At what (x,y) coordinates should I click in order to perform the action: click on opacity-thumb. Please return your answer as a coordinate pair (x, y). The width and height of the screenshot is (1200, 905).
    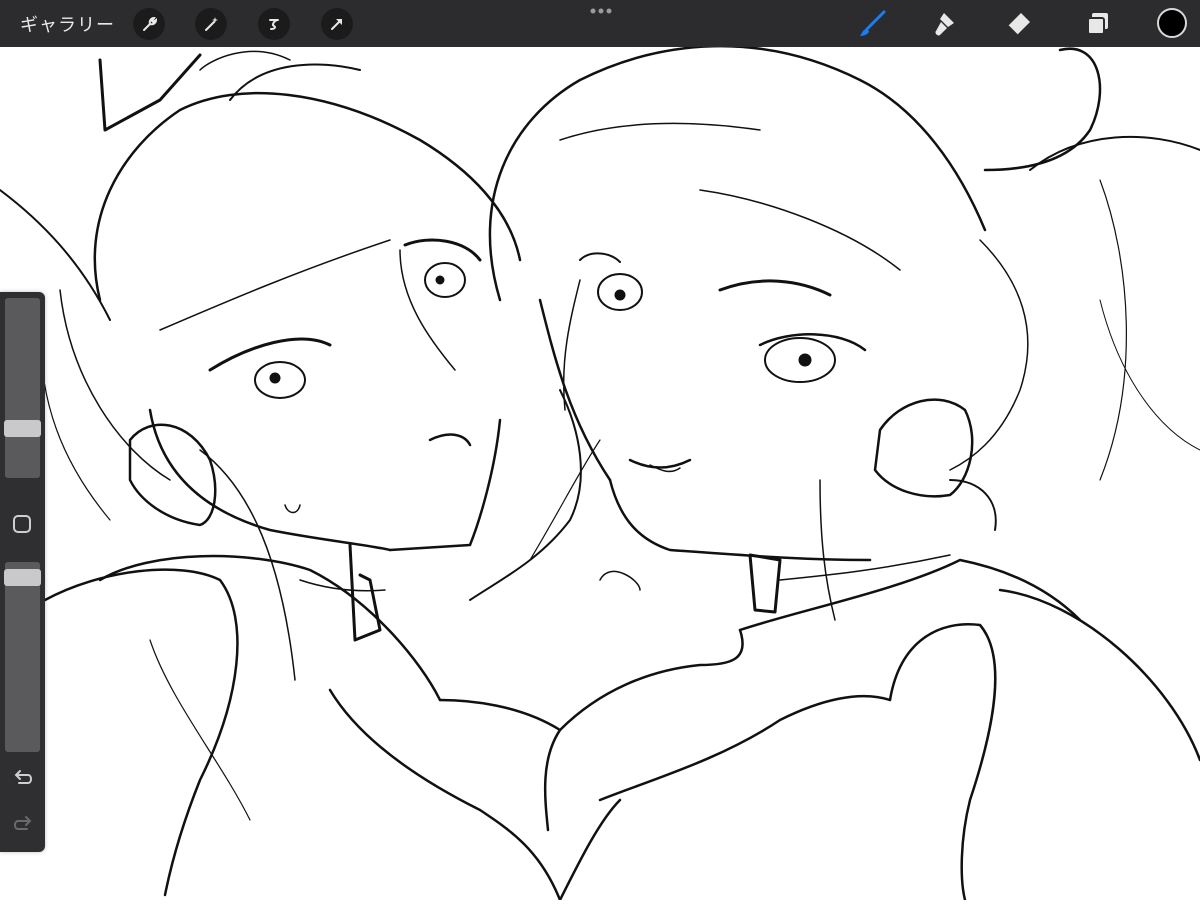
    Looking at the image, I should click on (22, 577).